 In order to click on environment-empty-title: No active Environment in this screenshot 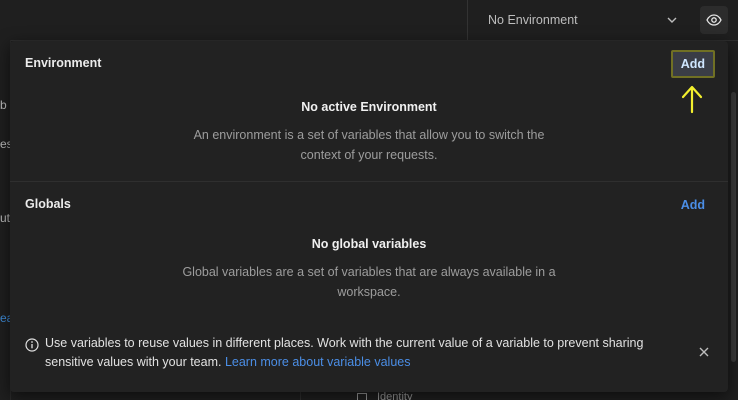, I will do `click(369, 107)`.